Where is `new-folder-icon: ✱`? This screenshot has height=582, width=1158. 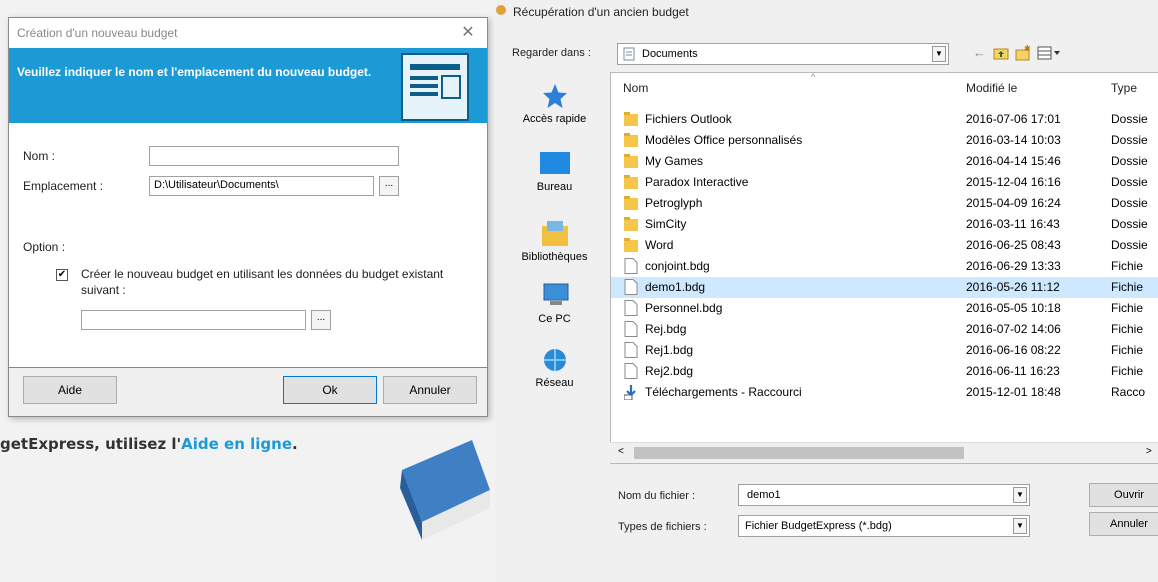
new-folder-icon: ✱ is located at coordinates (1023, 53).